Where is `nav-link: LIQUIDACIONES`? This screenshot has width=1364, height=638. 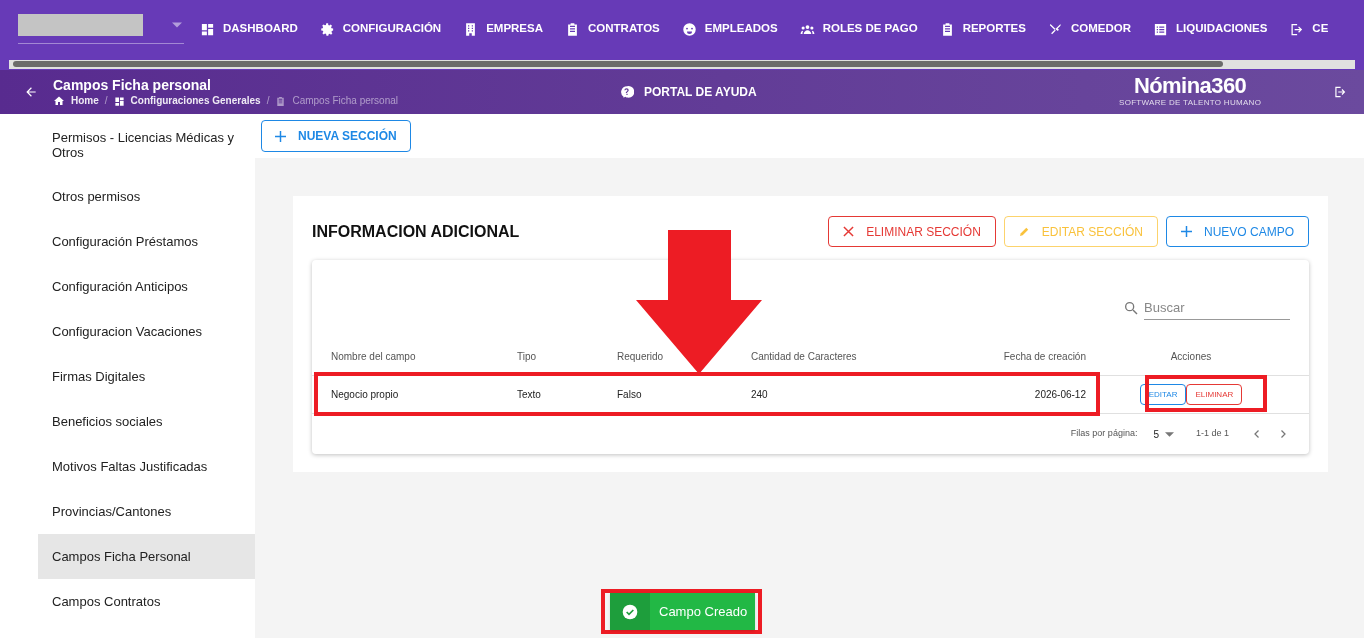 nav-link: LIQUIDACIONES is located at coordinates (1210, 29).